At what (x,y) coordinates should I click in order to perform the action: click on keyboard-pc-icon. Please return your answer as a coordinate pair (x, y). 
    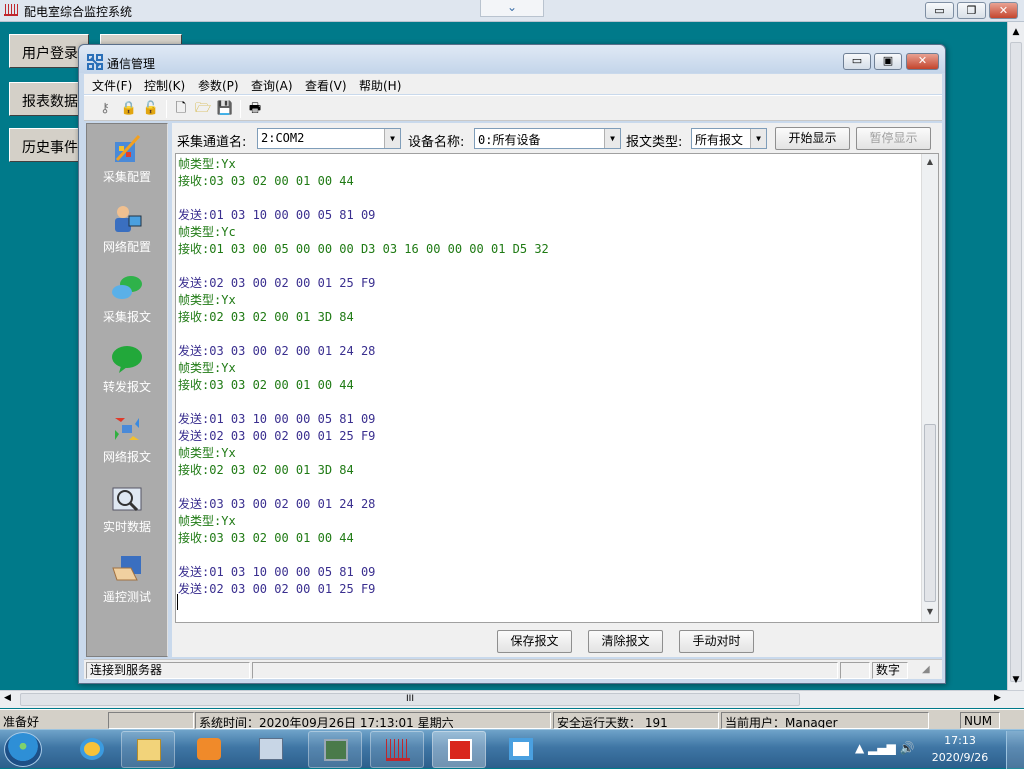
    Looking at the image, I should click on (271, 749).